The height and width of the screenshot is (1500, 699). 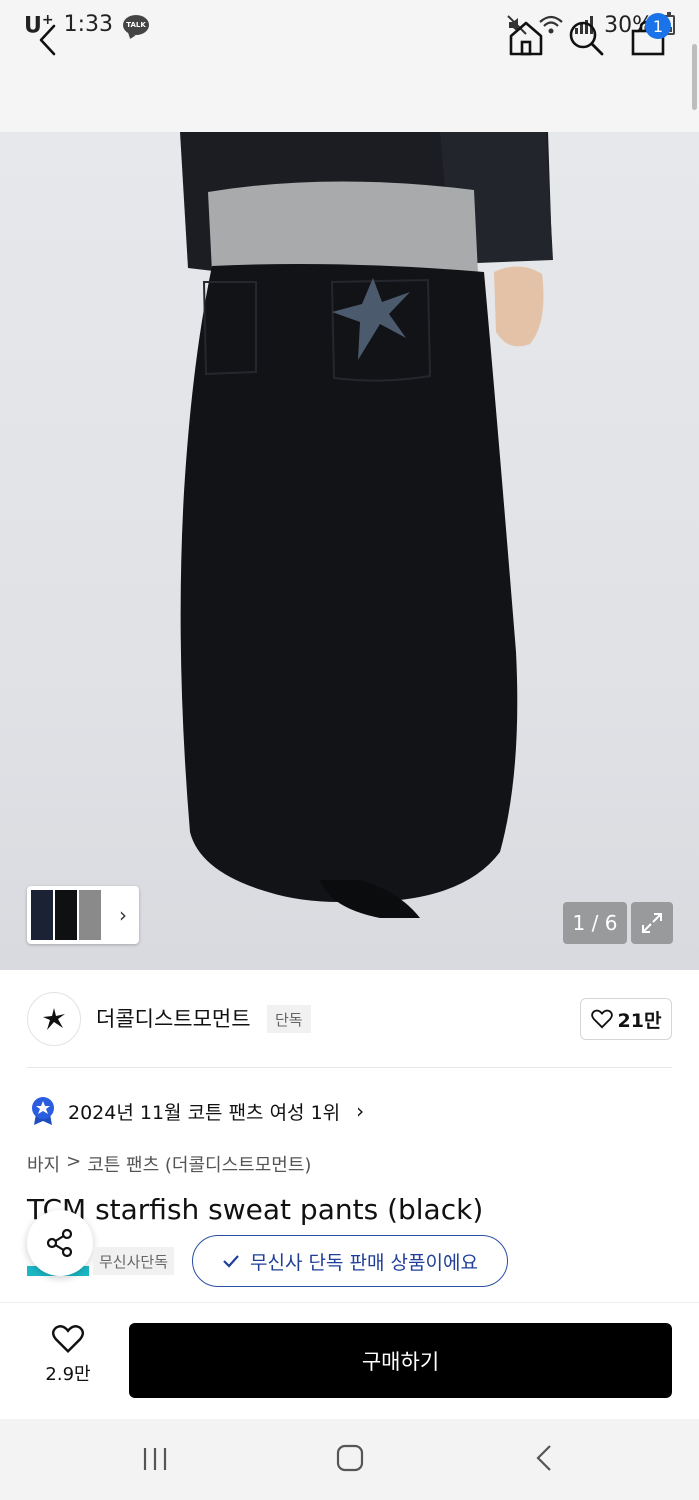 I want to click on ranking-text: 2024년 11월 코튼 팬츠 여성 1위, so click(x=204, y=1112).